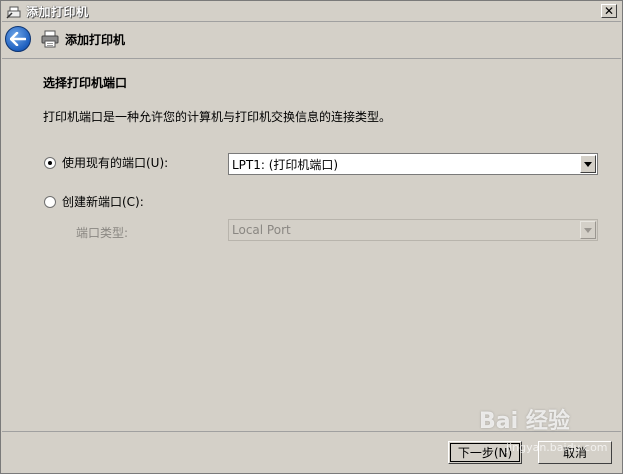  Describe the element at coordinates (413, 164) in the screenshot. I see `existing-port-dropdown: LPT1: (打印机端口)` at that location.